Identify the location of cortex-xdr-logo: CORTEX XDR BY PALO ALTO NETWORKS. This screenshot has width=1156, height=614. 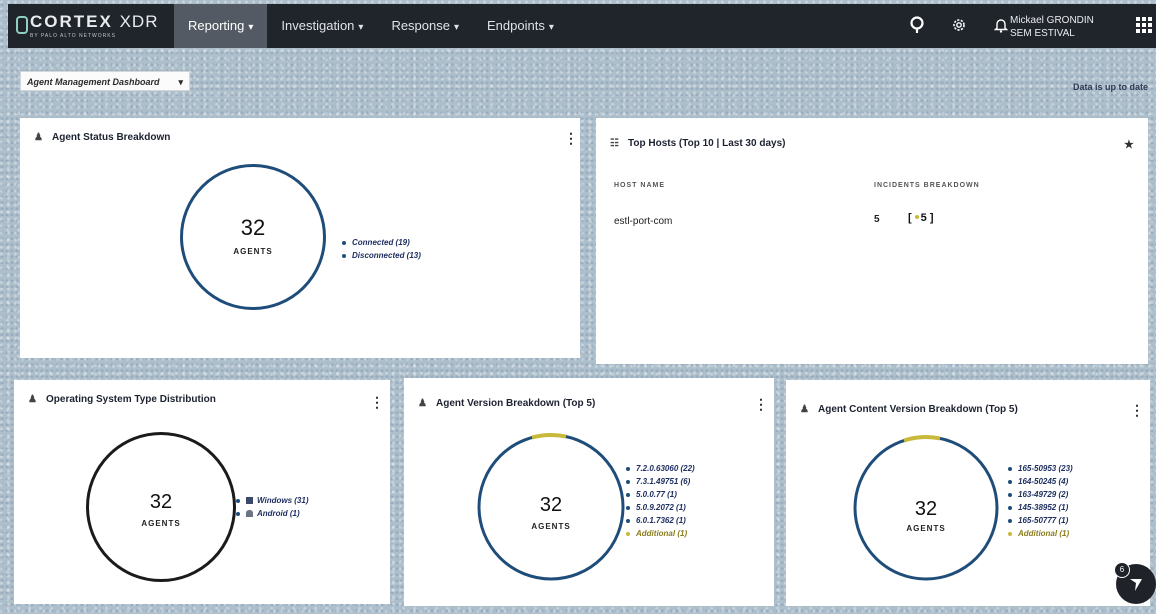
(87, 25).